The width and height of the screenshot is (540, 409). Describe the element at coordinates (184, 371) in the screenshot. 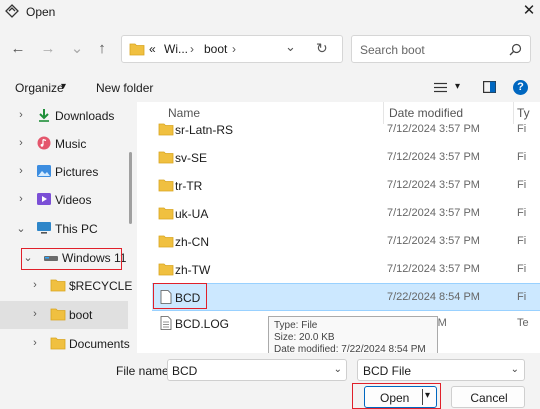

I see `file-name-value: BCD` at that location.